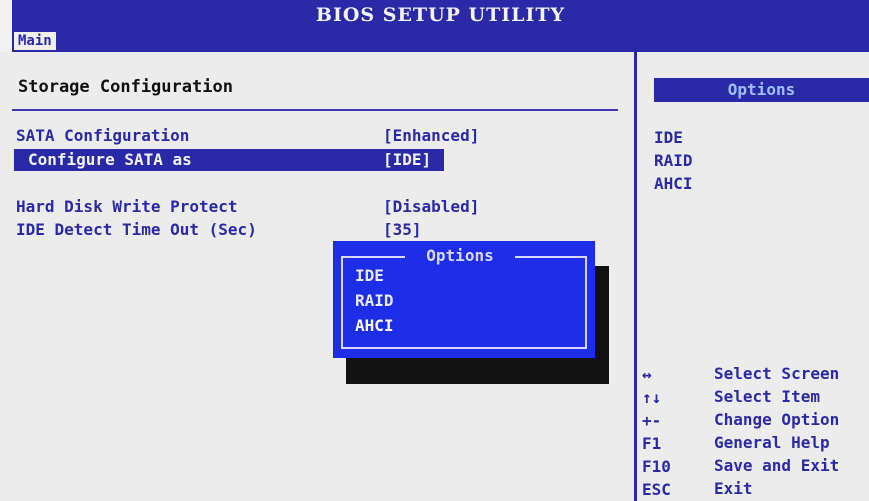 The width and height of the screenshot is (869, 501). What do you see at coordinates (369, 275) in the screenshot?
I see `popup-option-ide: IDE` at bounding box center [369, 275].